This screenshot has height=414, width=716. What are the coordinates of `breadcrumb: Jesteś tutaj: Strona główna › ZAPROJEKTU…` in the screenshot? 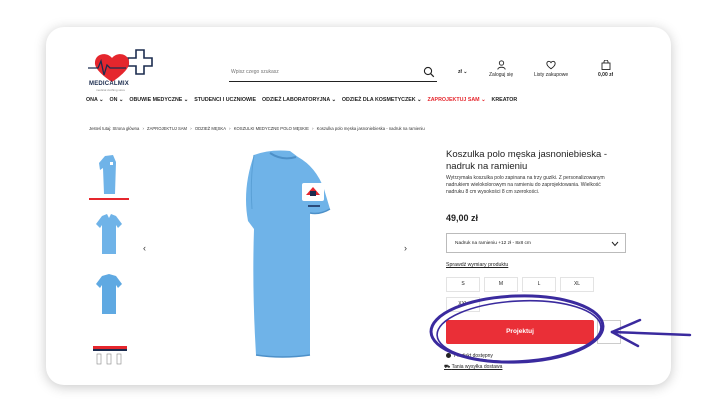 It's located at (258, 128).